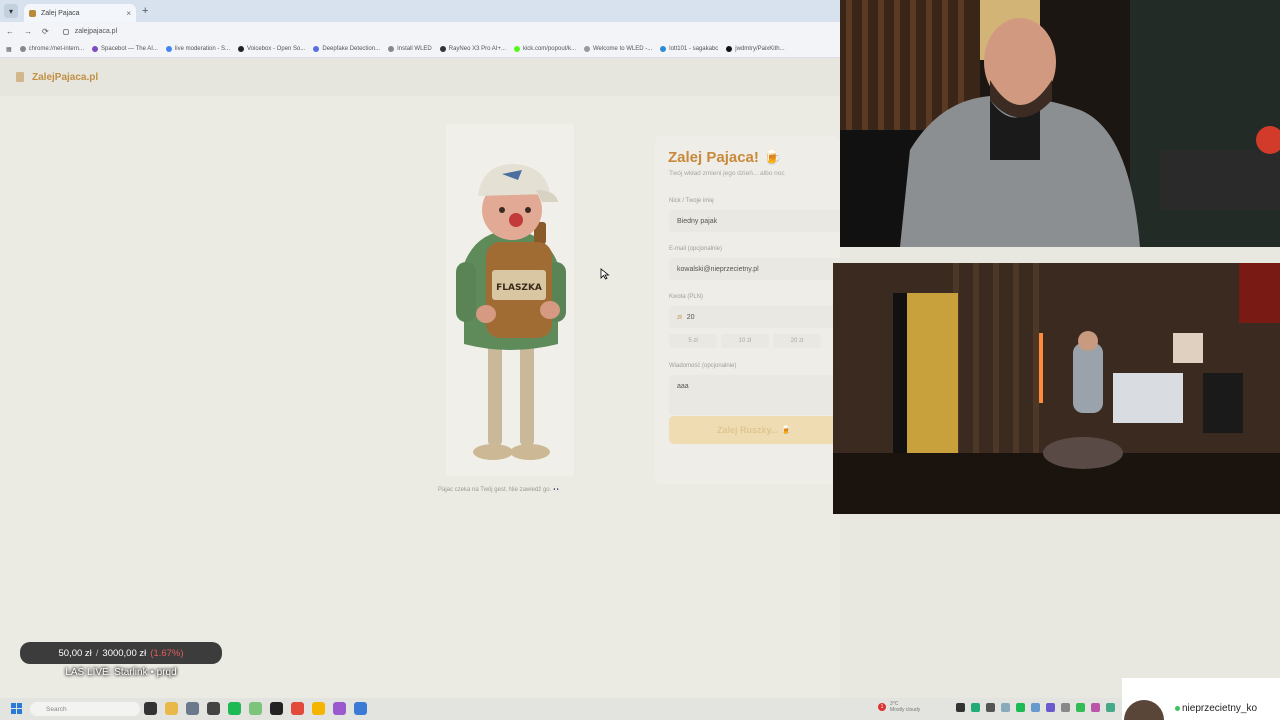 This screenshot has height=720, width=1280. I want to click on search-placeholder: Search, so click(56, 709).